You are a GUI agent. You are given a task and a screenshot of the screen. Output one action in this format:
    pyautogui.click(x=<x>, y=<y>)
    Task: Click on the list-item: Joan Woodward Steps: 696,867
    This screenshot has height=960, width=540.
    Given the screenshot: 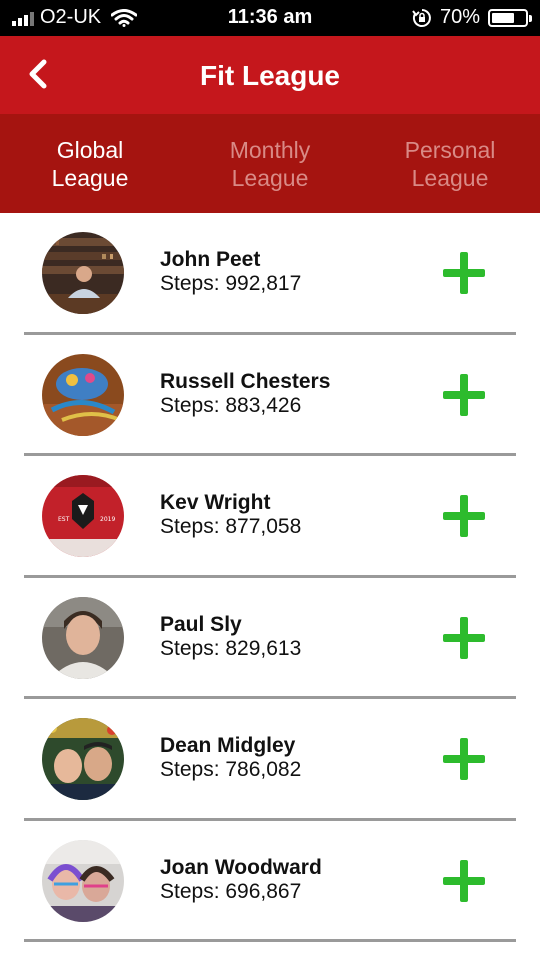 What is the action you would take?
    pyautogui.click(x=270, y=882)
    